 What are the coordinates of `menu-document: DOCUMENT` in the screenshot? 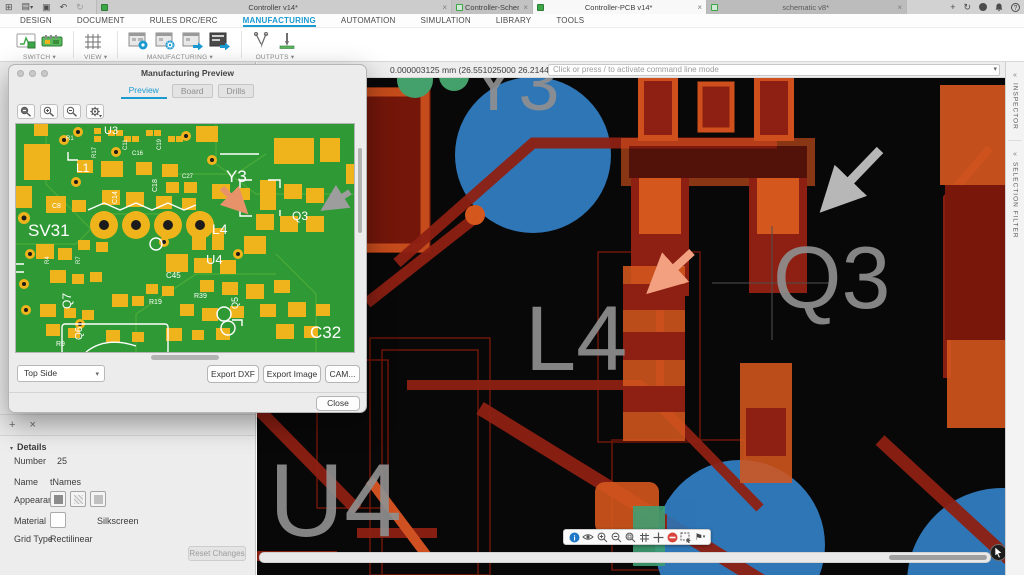 It's located at (101, 20).